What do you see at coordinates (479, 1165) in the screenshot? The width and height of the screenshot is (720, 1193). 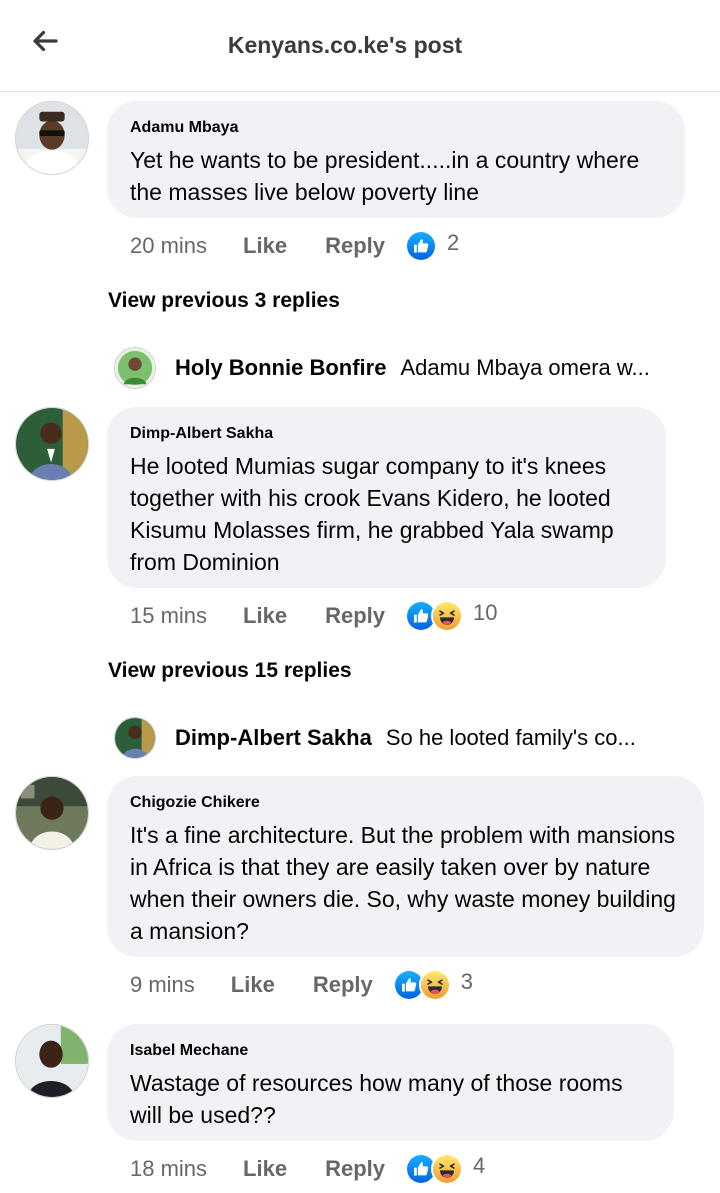 I see `reaction-count: 4` at bounding box center [479, 1165].